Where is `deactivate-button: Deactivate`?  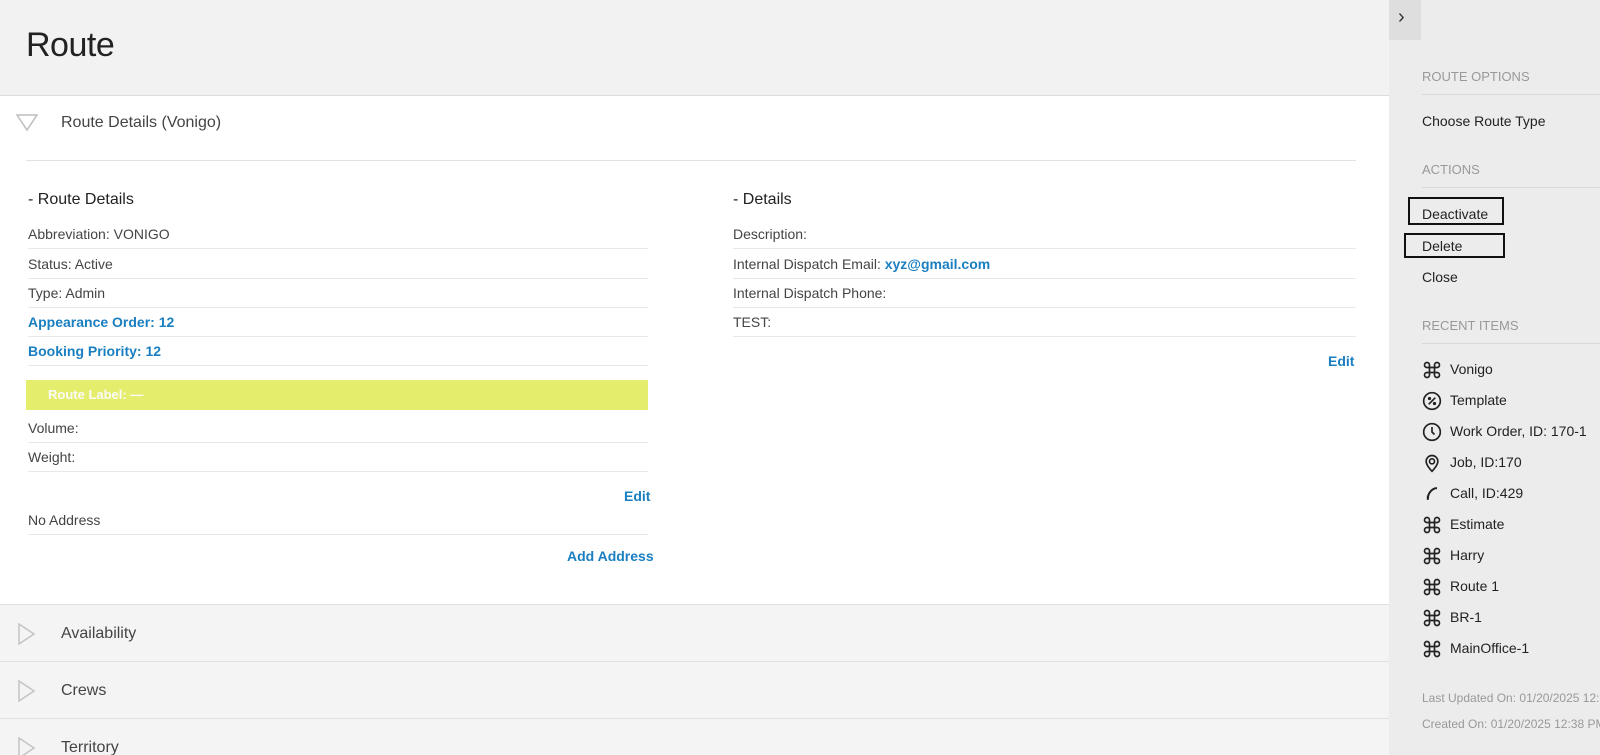 deactivate-button: Deactivate is located at coordinates (1455, 214).